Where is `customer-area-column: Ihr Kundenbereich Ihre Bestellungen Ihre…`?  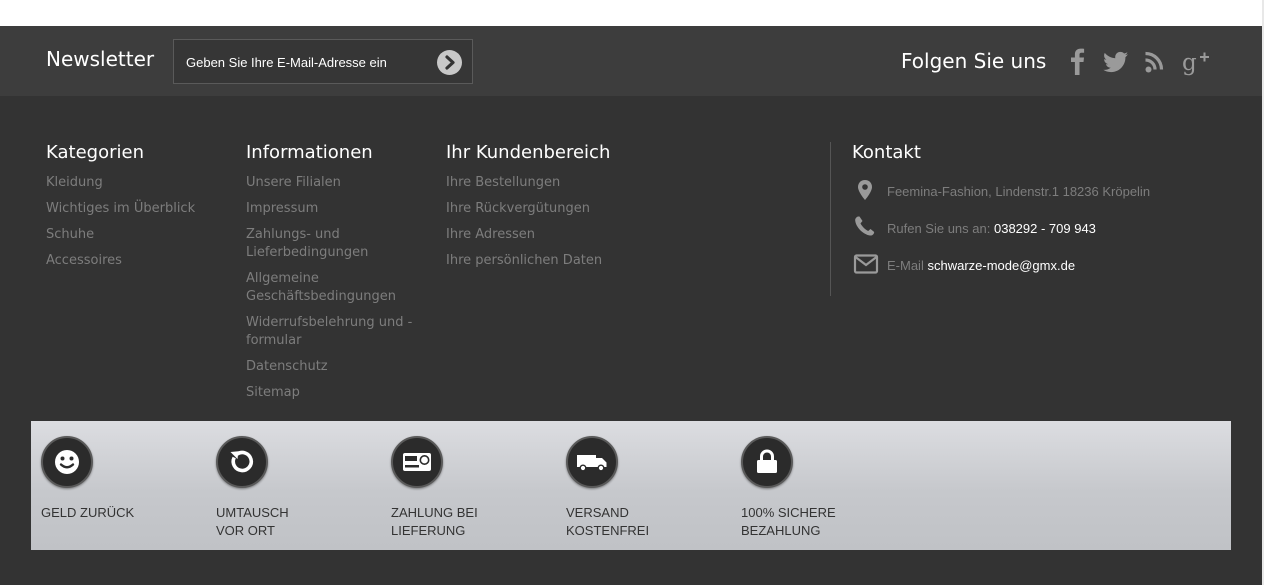
customer-area-column: Ihr Kundenbereich Ihre Bestellungen Ihre… is located at coordinates (531, 210).